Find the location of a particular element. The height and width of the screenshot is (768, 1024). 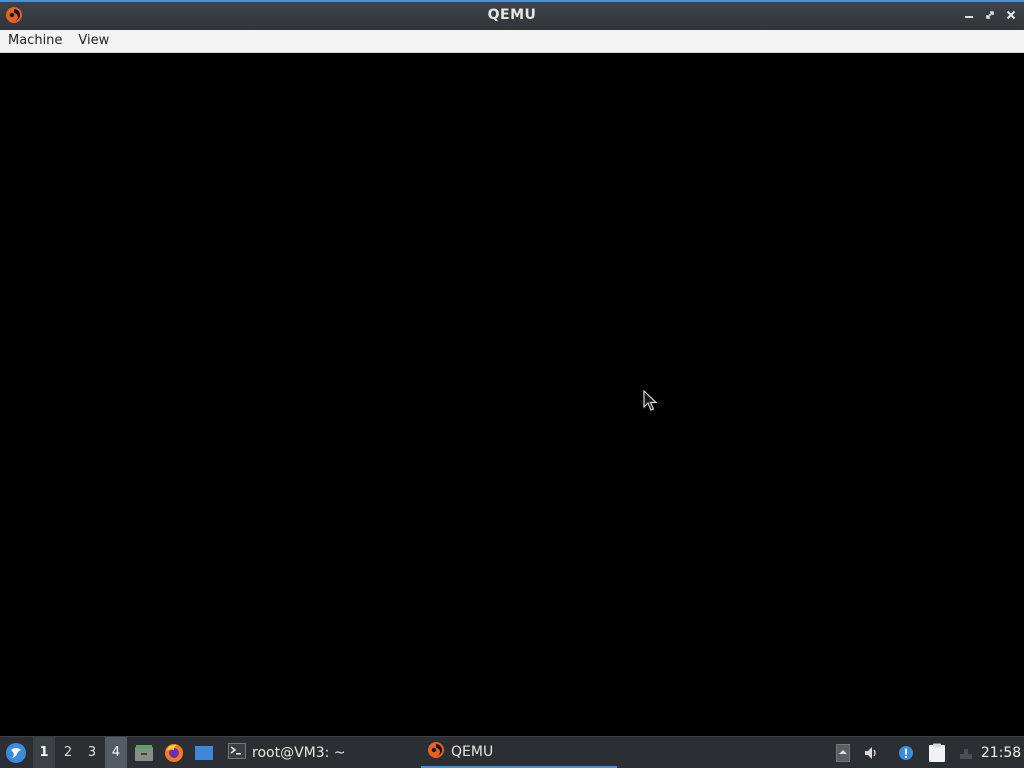

notification-icon is located at coordinates (906, 752).